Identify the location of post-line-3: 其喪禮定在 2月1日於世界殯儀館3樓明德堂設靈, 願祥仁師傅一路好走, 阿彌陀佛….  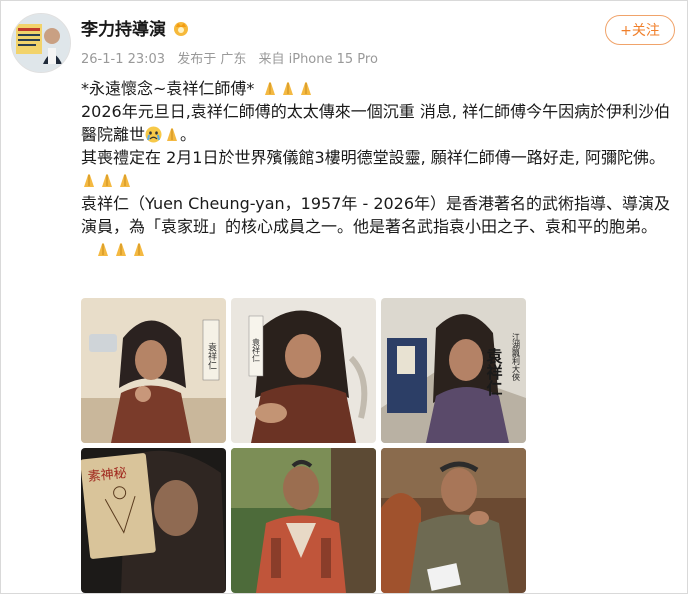
(373, 157).